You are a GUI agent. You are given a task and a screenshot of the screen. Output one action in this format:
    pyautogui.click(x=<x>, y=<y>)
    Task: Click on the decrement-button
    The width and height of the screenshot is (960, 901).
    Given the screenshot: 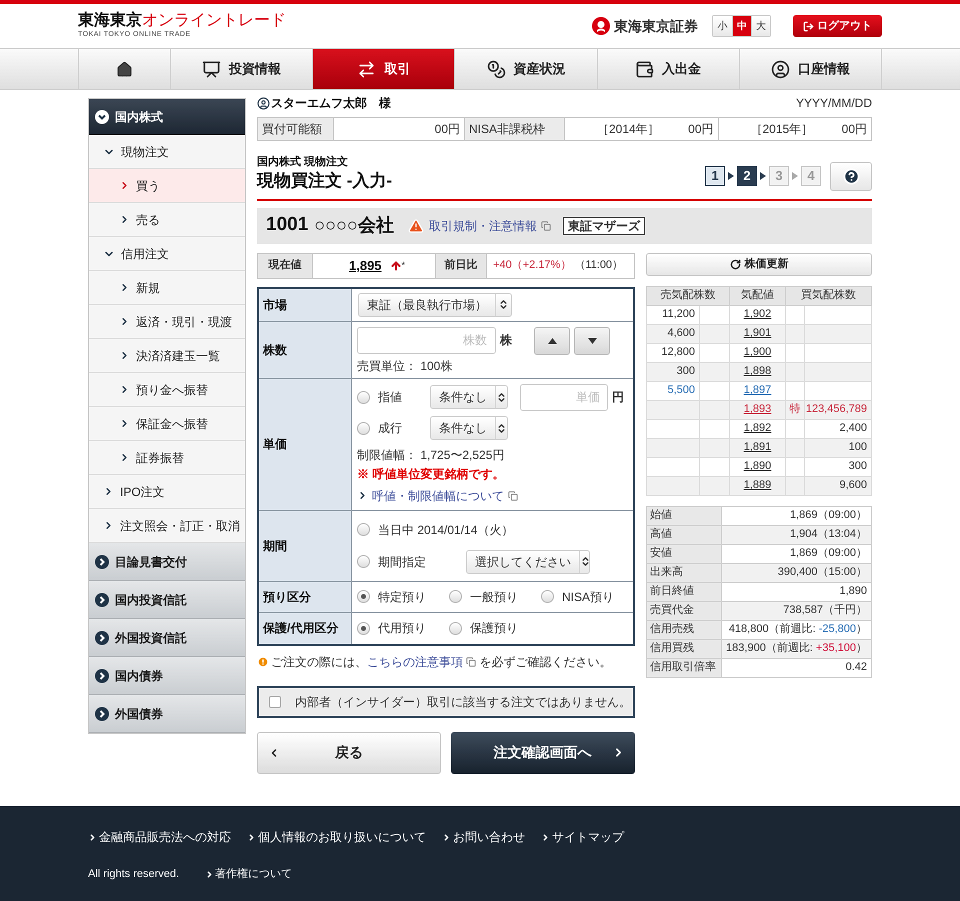 What is the action you would take?
    pyautogui.click(x=592, y=340)
    